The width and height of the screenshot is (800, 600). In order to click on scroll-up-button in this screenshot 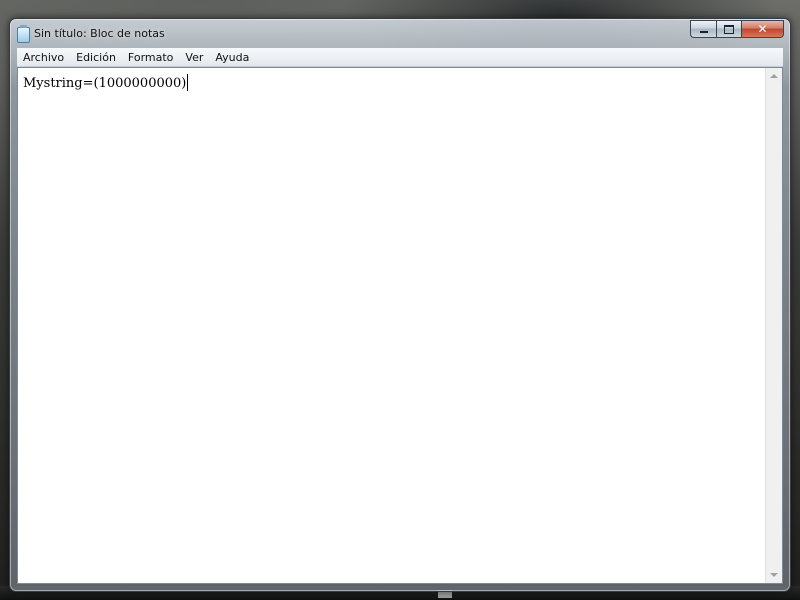, I will do `click(774, 76)`.